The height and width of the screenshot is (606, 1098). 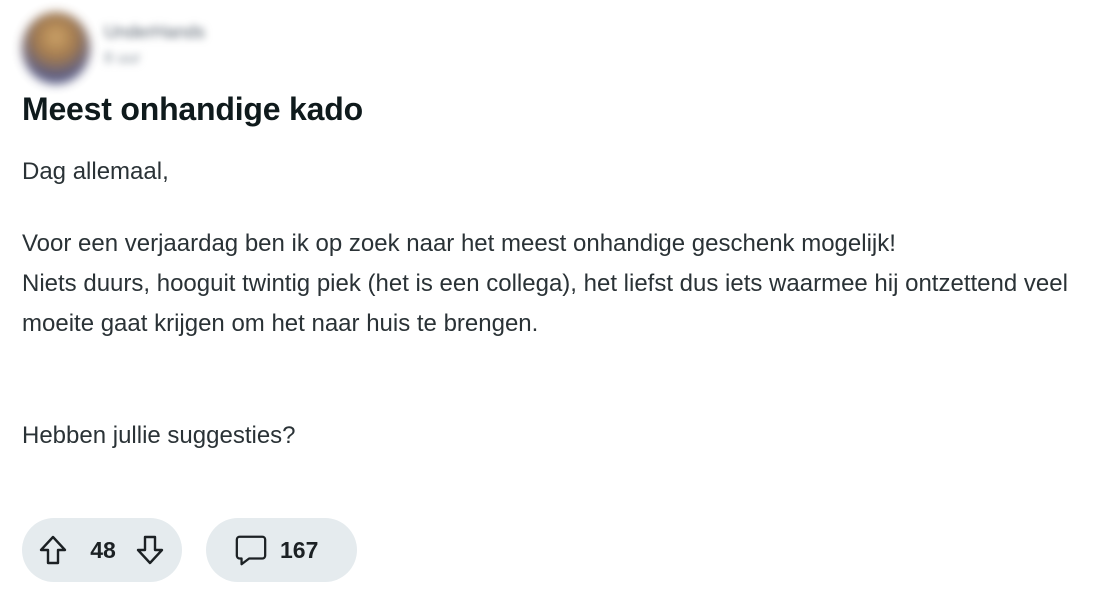 I want to click on comments-icon-wrap, so click(x=251, y=550).